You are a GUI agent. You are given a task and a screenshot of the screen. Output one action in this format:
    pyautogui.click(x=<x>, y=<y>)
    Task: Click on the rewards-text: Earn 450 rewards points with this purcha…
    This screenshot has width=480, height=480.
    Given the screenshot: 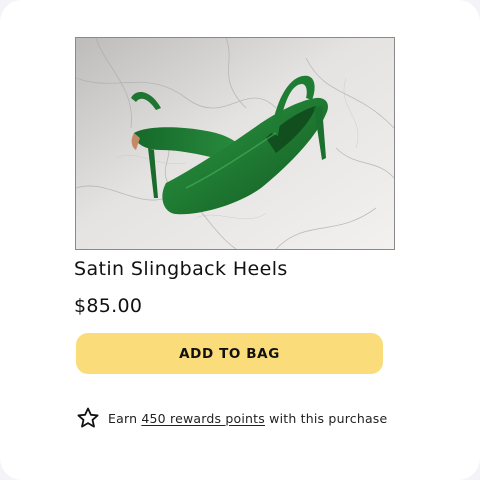 What is the action you would take?
    pyautogui.click(x=247, y=418)
    